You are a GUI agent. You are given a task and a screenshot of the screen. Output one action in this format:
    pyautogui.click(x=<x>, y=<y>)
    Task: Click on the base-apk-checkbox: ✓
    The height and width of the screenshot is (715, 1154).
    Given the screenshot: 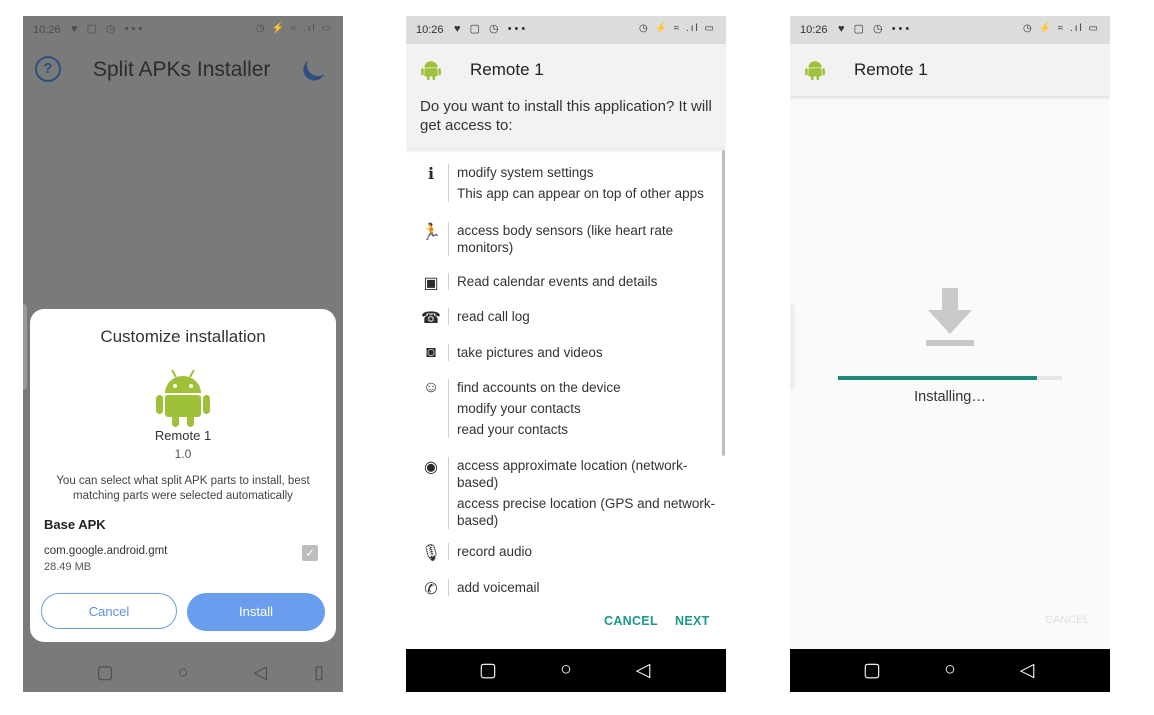 What is the action you would take?
    pyautogui.click(x=310, y=553)
    